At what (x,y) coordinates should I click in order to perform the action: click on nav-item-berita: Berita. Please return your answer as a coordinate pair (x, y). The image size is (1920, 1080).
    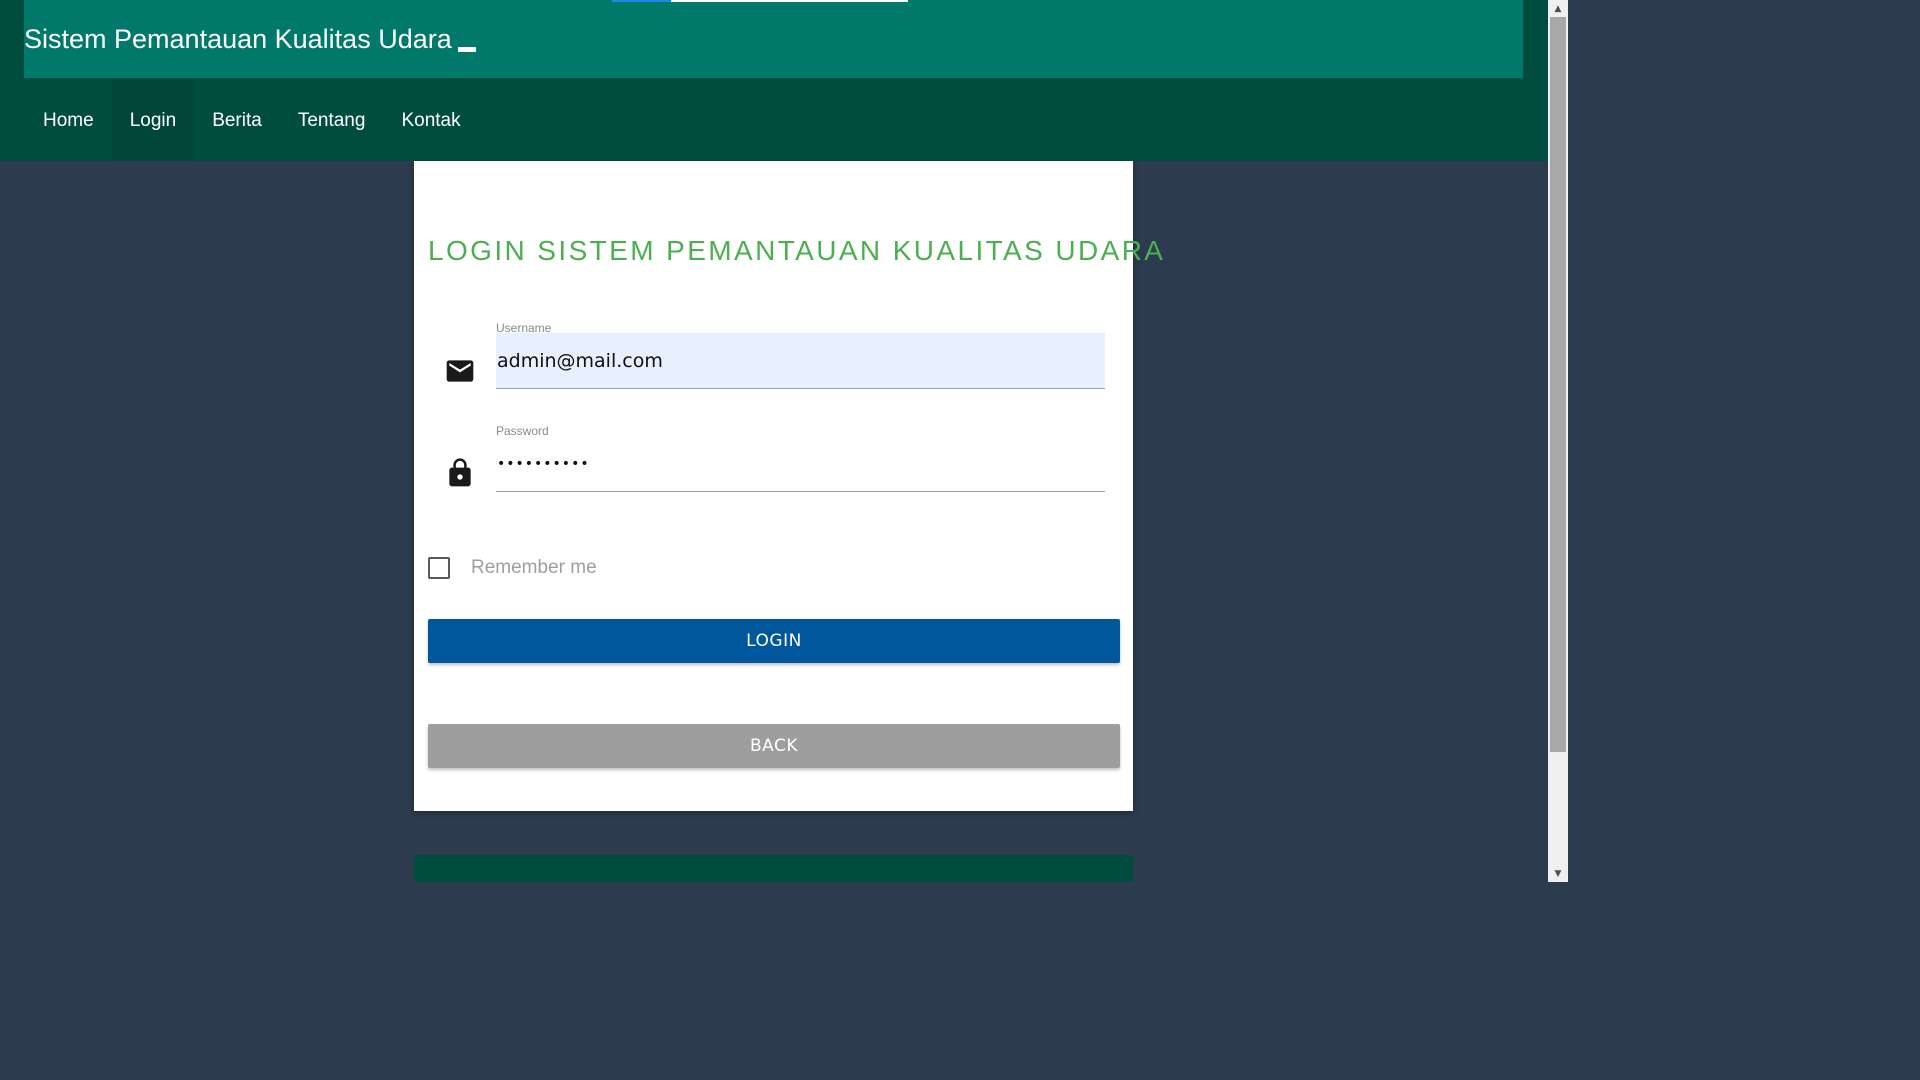
    Looking at the image, I should click on (237, 120).